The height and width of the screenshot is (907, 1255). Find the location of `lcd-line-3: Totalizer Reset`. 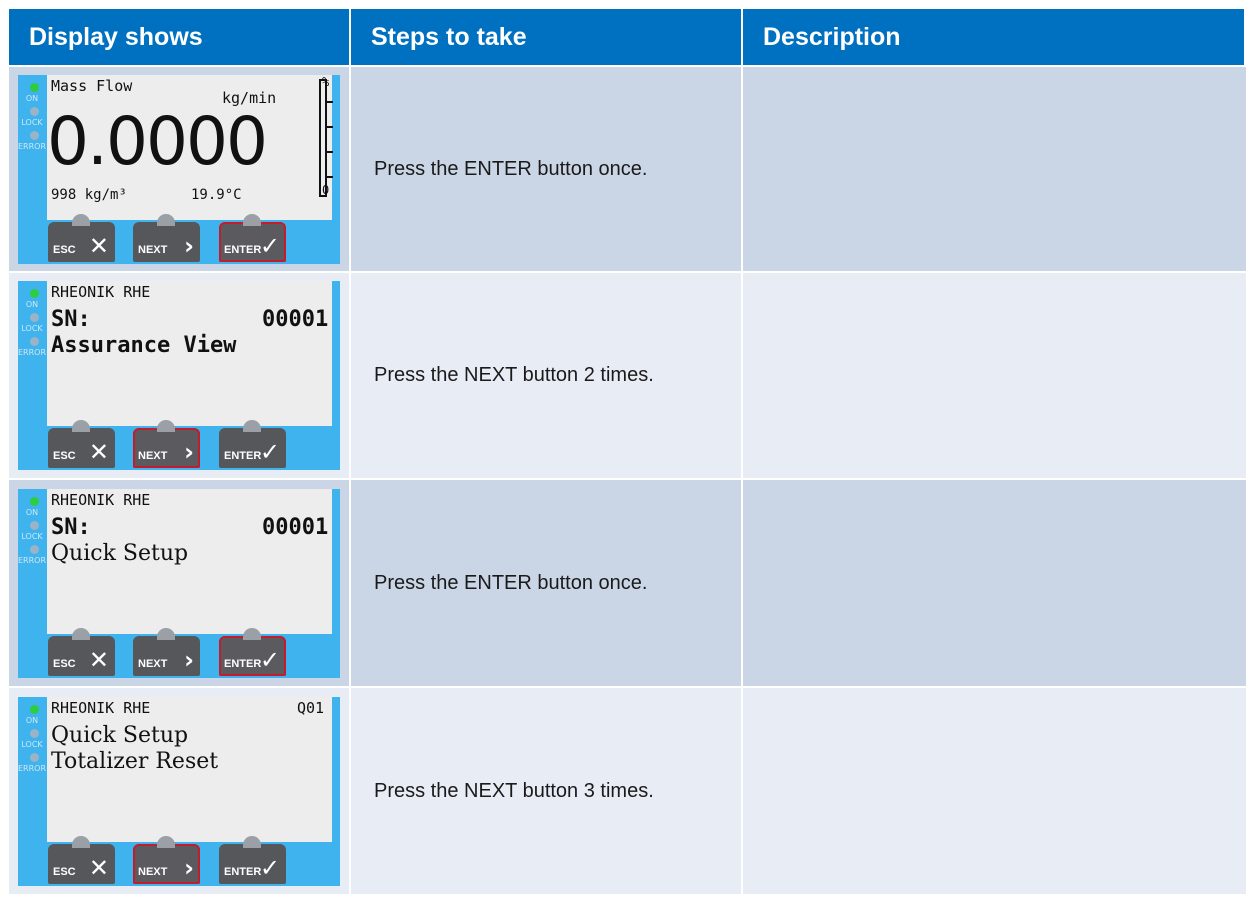

lcd-line-3: Totalizer Reset is located at coordinates (135, 761).